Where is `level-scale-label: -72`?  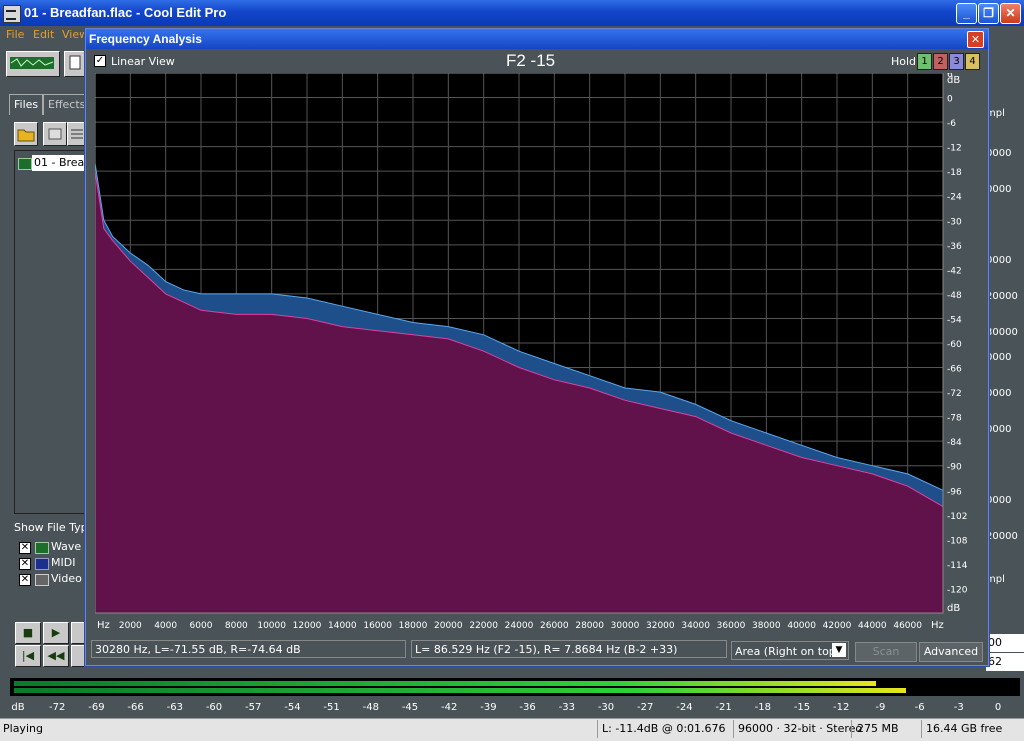 level-scale-label: -72 is located at coordinates (57, 707).